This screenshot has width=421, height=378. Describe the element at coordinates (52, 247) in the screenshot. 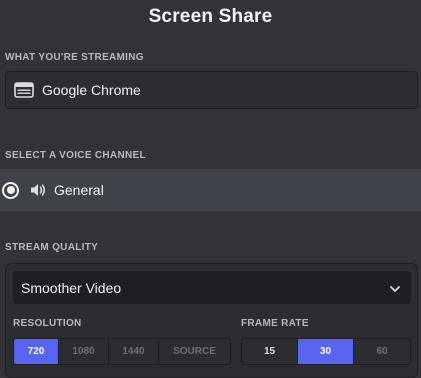

I see `stream-quality-section-label: STREAM QUALITY` at that location.